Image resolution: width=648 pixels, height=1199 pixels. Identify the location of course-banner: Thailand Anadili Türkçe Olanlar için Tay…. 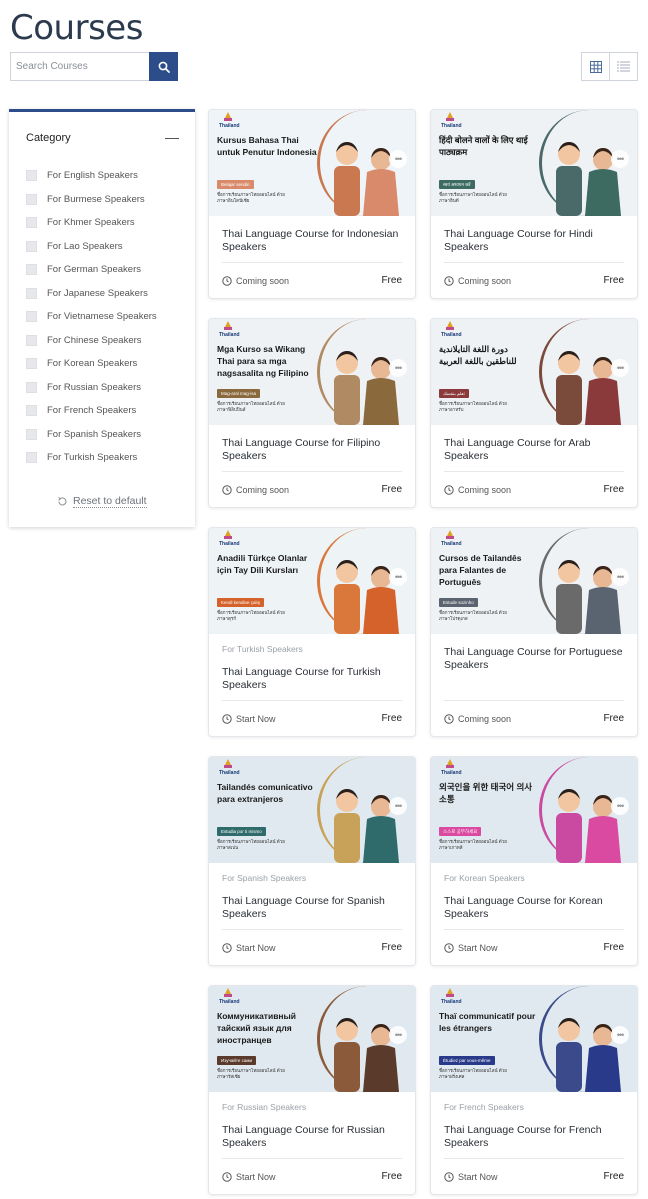
(312, 581).